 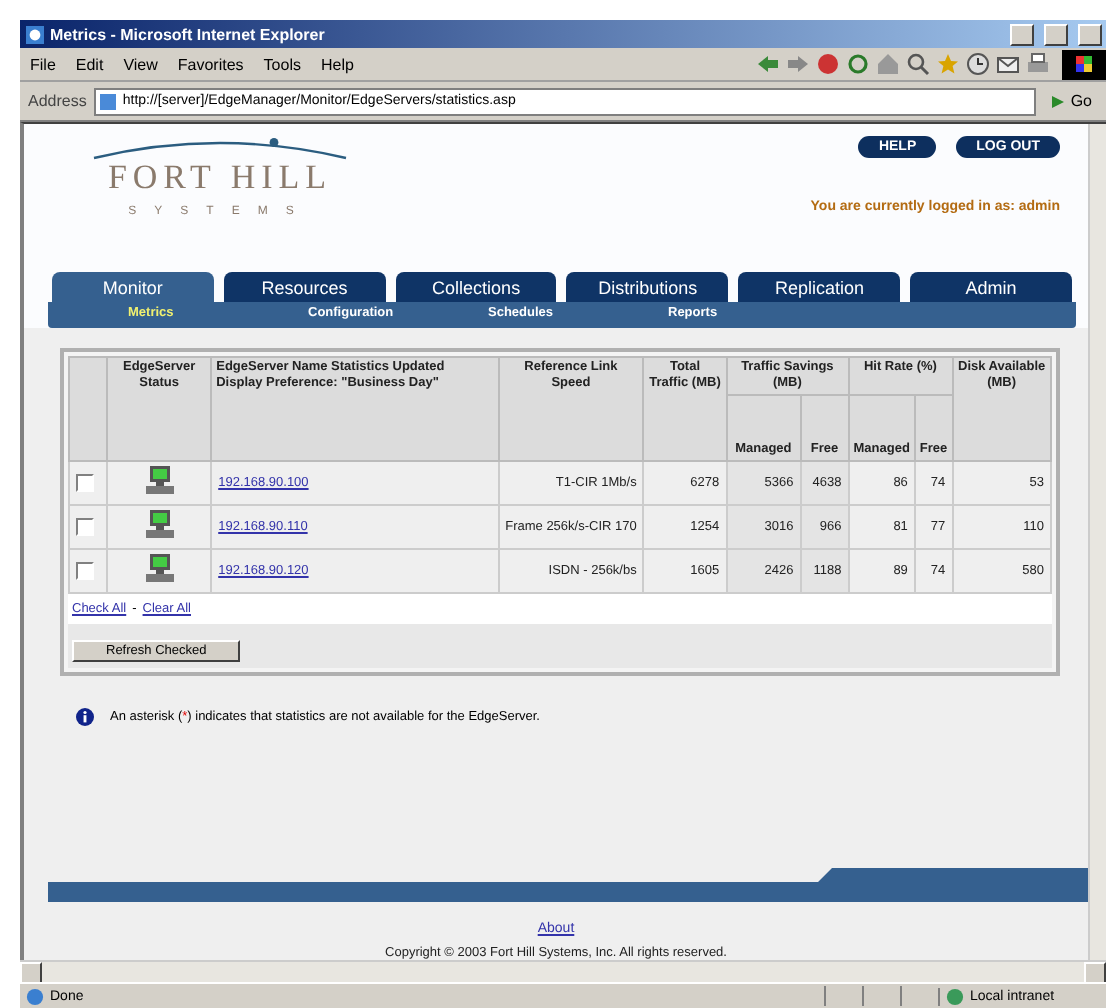 I want to click on refresh-icon, so click(x=858, y=64).